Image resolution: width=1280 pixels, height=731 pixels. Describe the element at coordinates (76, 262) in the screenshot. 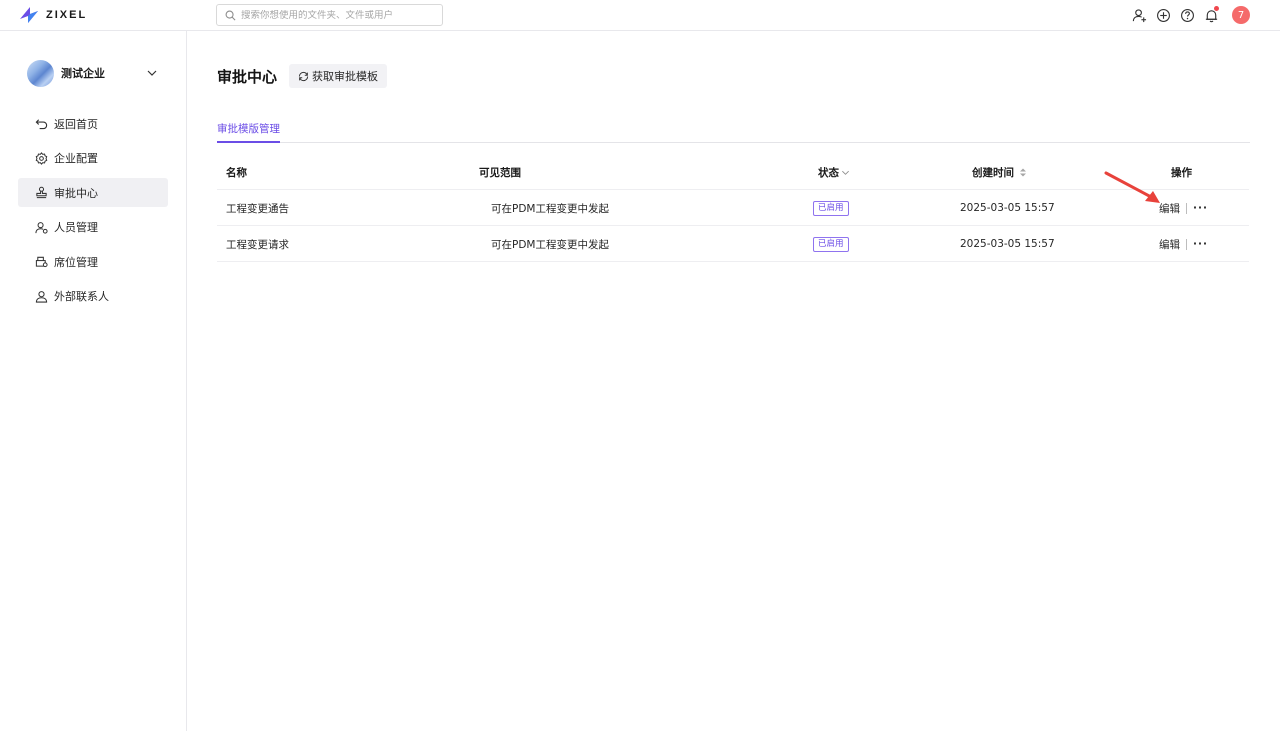

I see `sidebar-item-label: 席位管理` at that location.